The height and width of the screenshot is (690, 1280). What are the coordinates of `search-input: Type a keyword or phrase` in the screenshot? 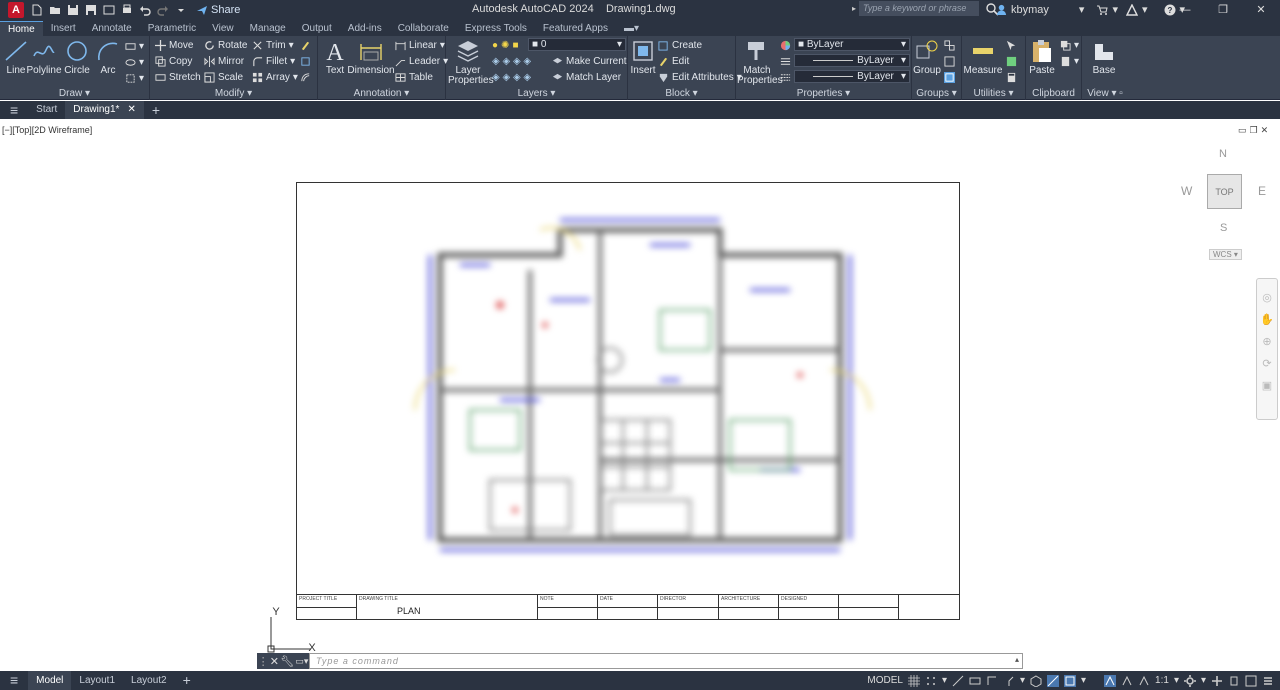 It's located at (919, 8).